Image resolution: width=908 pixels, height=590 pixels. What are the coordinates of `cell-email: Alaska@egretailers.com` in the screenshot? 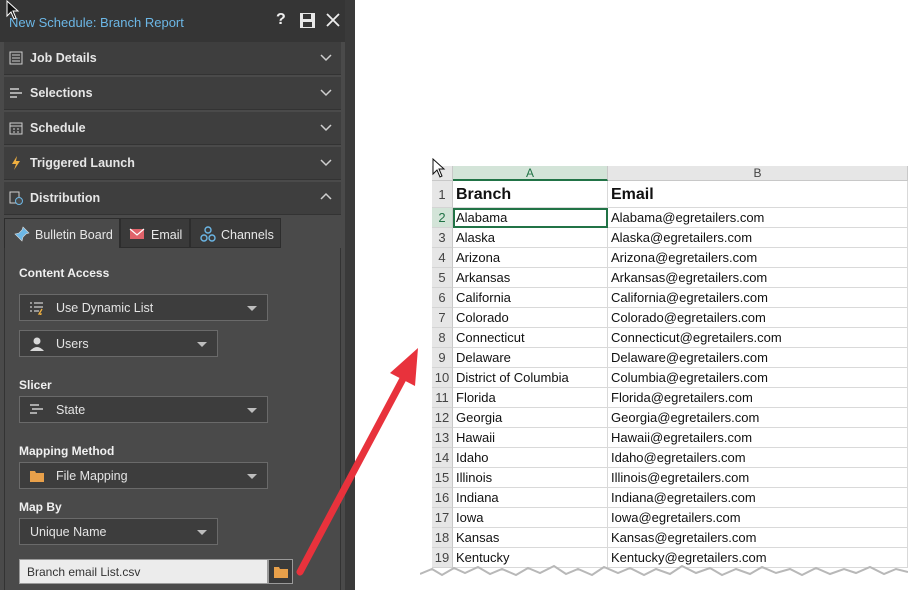 It's located at (758, 238).